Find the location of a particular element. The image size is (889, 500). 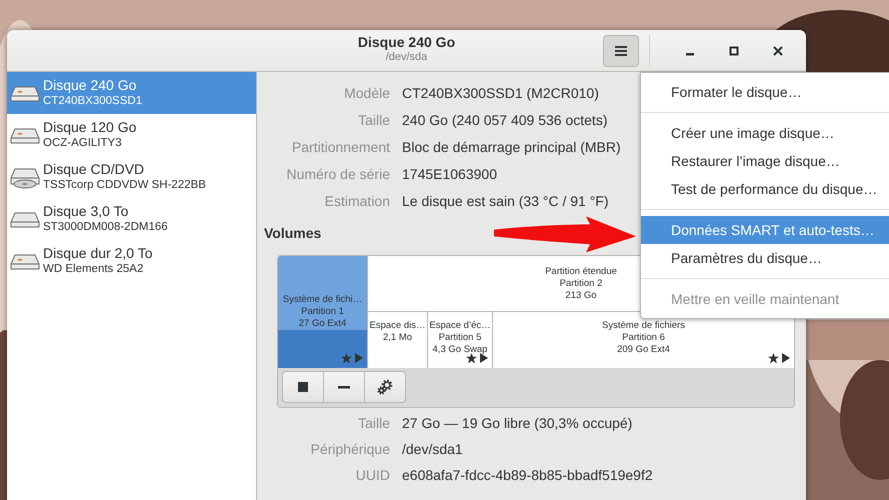

drive-name: Disque 120 Go is located at coordinates (89, 127).